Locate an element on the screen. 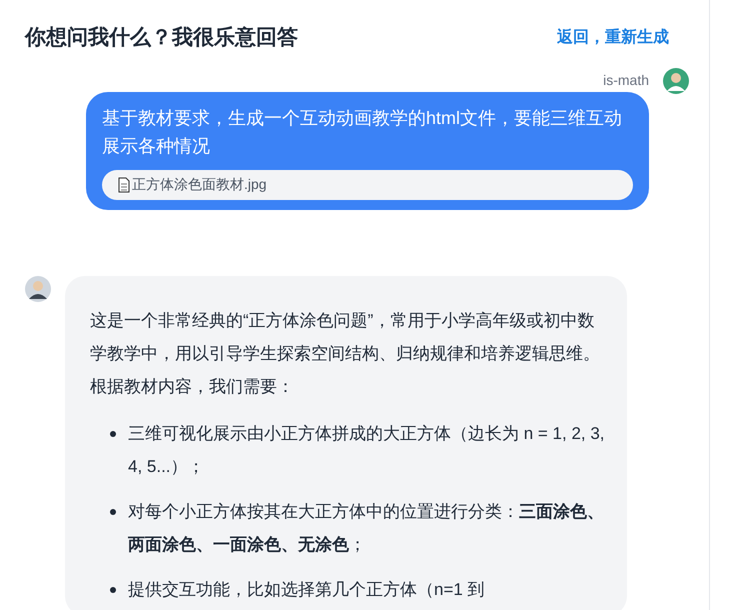  list-item-text: 提供交互功能，比如选择第几个正方体（n=1 到 is located at coordinates (306, 589).